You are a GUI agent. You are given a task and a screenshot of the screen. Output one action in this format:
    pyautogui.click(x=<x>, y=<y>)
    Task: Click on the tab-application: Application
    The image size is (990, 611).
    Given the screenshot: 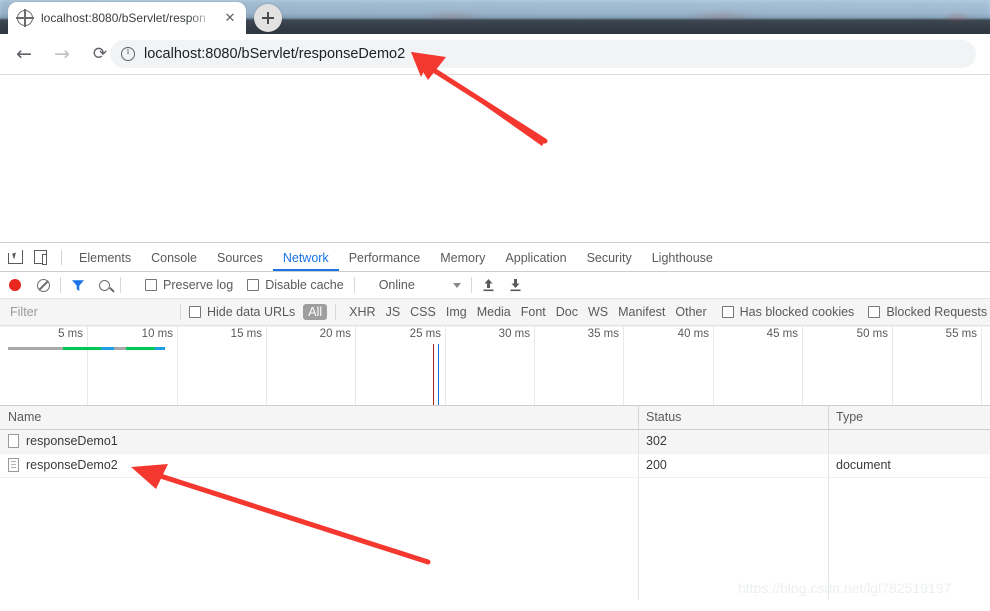 What is the action you would take?
    pyautogui.click(x=535, y=257)
    